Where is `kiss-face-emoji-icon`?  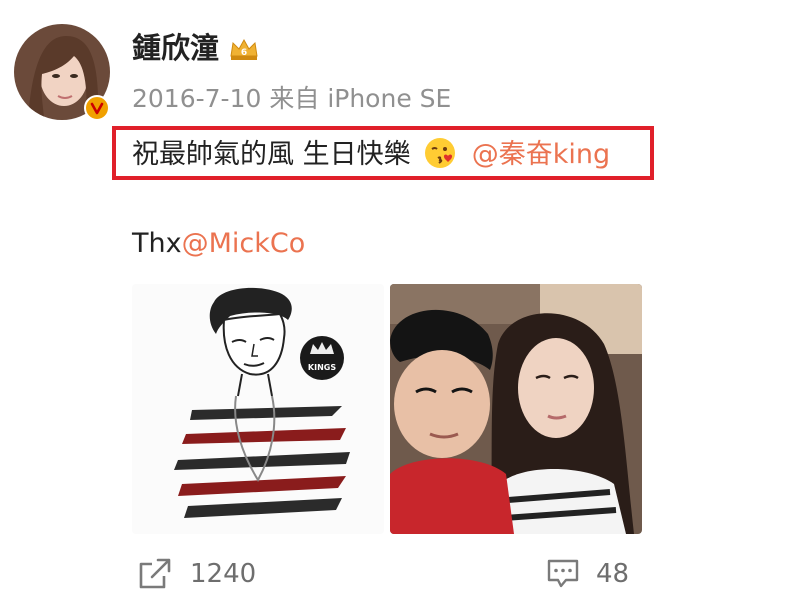
kiss-face-emoji-icon is located at coordinates (440, 153).